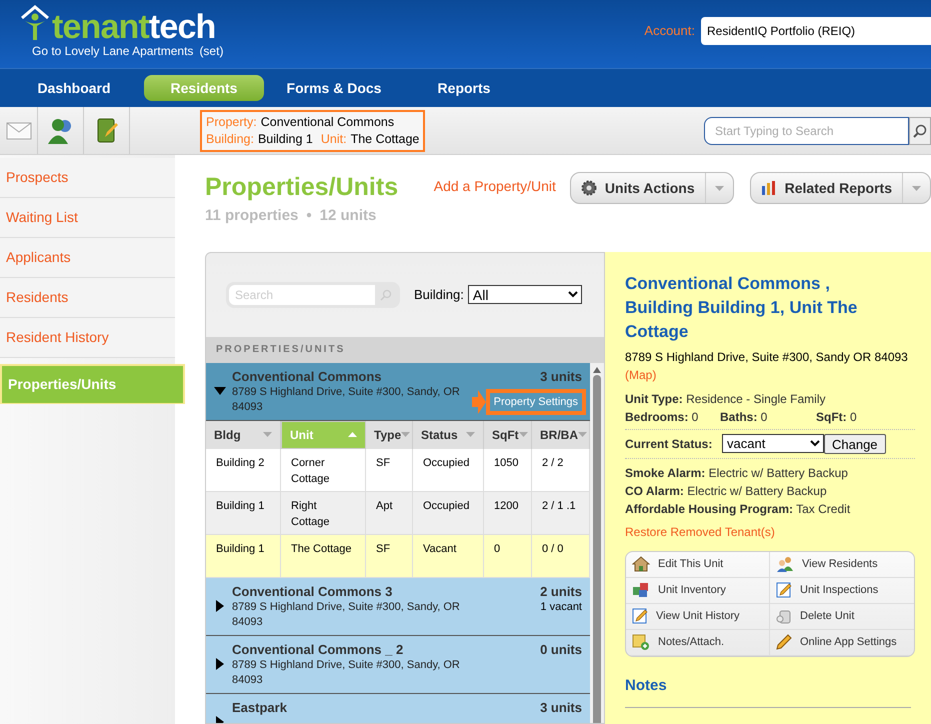  I want to click on status-label: Current Status:, so click(669, 444).